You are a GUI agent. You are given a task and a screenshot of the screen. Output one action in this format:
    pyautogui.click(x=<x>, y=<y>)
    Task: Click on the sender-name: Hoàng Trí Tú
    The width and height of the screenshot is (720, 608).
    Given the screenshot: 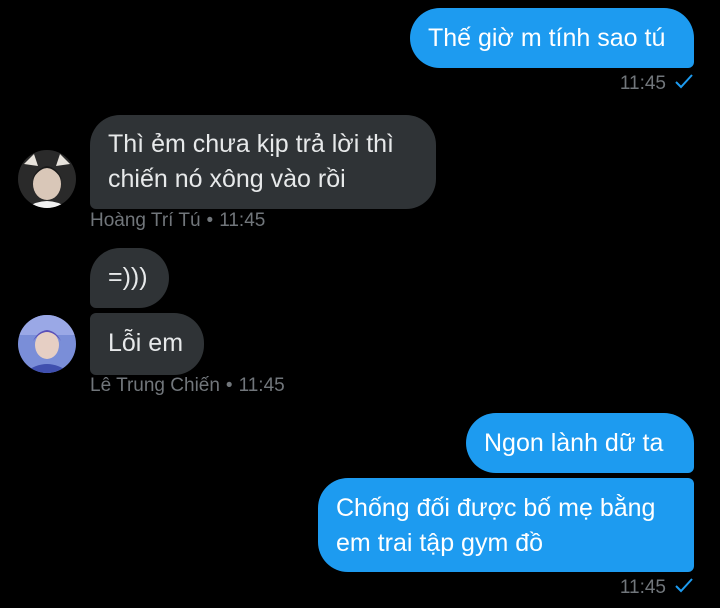 What is the action you would take?
    pyautogui.click(x=145, y=220)
    